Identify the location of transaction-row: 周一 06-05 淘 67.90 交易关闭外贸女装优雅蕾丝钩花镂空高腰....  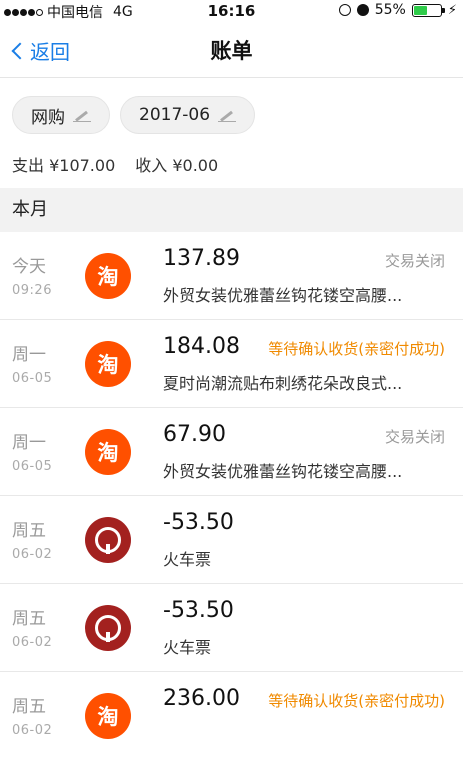
(231, 452).